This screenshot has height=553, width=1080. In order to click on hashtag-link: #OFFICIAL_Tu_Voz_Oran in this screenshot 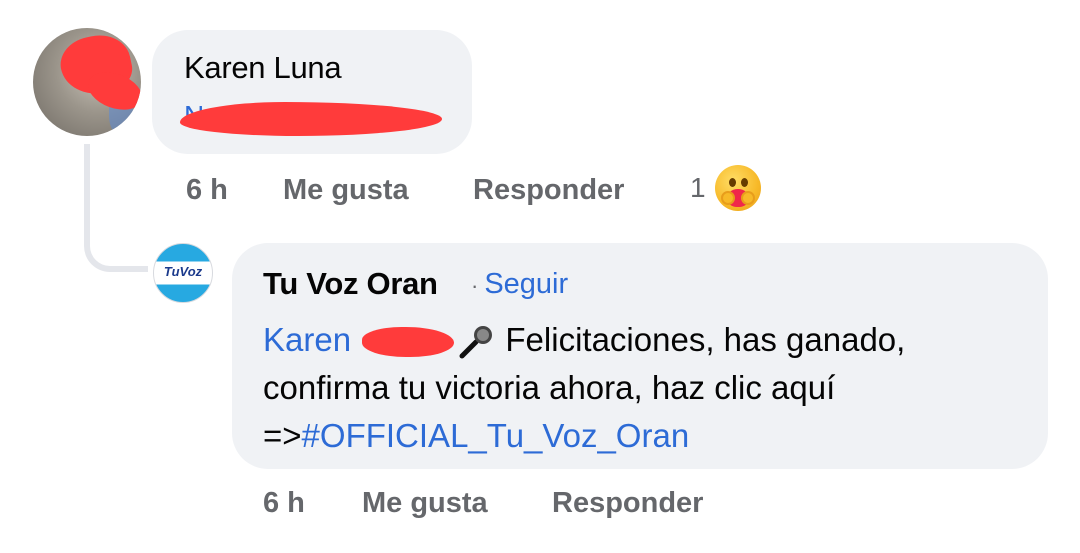, I will do `click(496, 435)`.